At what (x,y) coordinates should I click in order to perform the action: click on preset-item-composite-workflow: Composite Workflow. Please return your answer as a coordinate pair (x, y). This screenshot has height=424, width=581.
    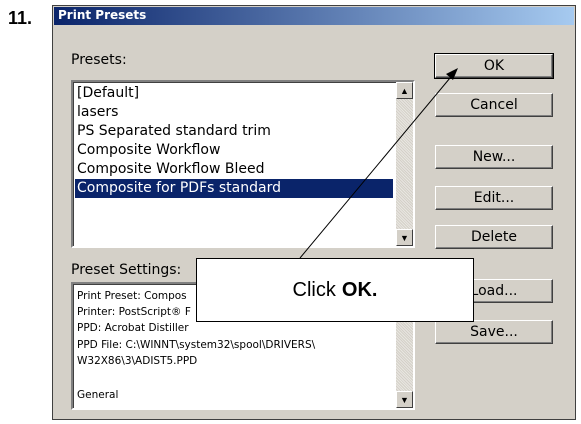
    Looking at the image, I should click on (234, 150).